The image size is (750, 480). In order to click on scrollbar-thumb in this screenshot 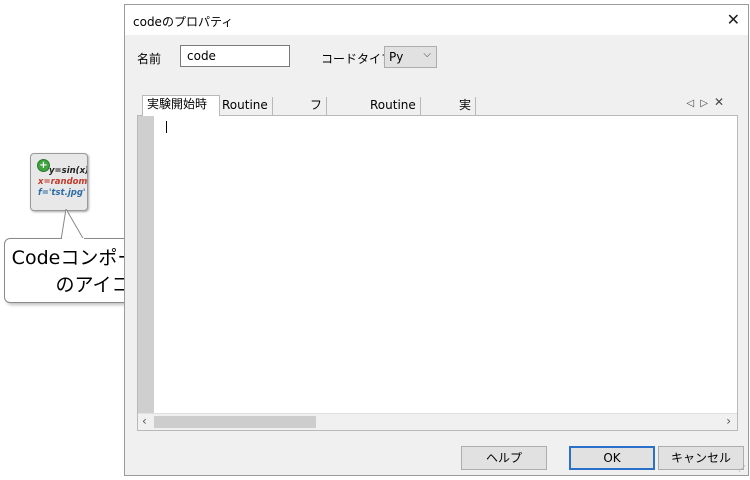, I will do `click(235, 422)`.